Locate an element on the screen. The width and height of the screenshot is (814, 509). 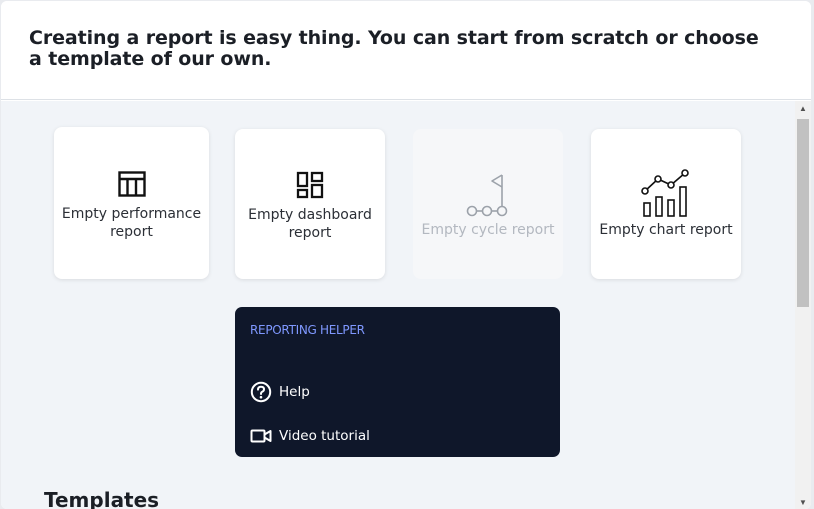
video-tutorial-link-label: Video tutorial is located at coordinates (324, 436).